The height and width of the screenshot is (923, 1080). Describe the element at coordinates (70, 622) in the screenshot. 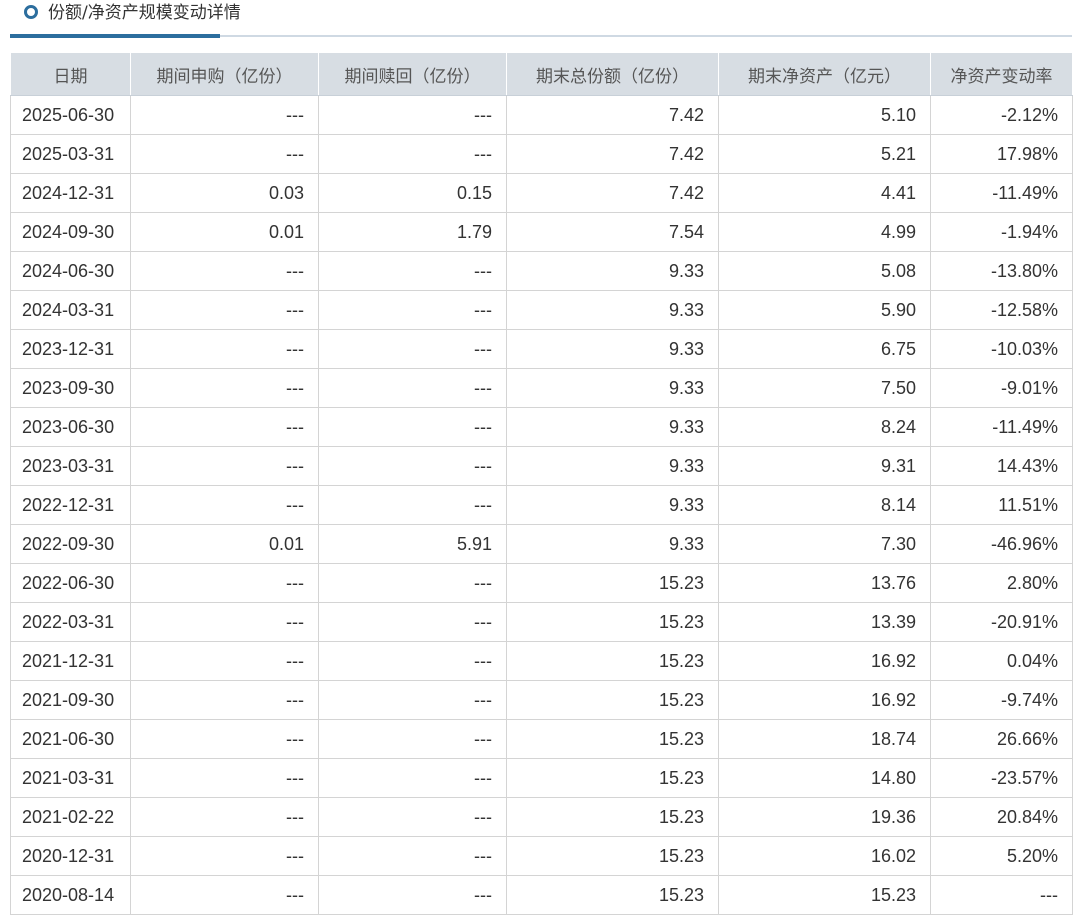

I see `cell-date: 2022-03-31` at that location.